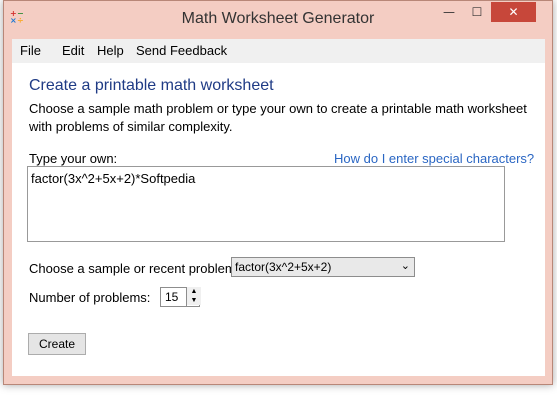 This screenshot has width=557, height=397. What do you see at coordinates (434, 158) in the screenshot?
I see `special-characters-help-link: How do I enter special characters?` at bounding box center [434, 158].